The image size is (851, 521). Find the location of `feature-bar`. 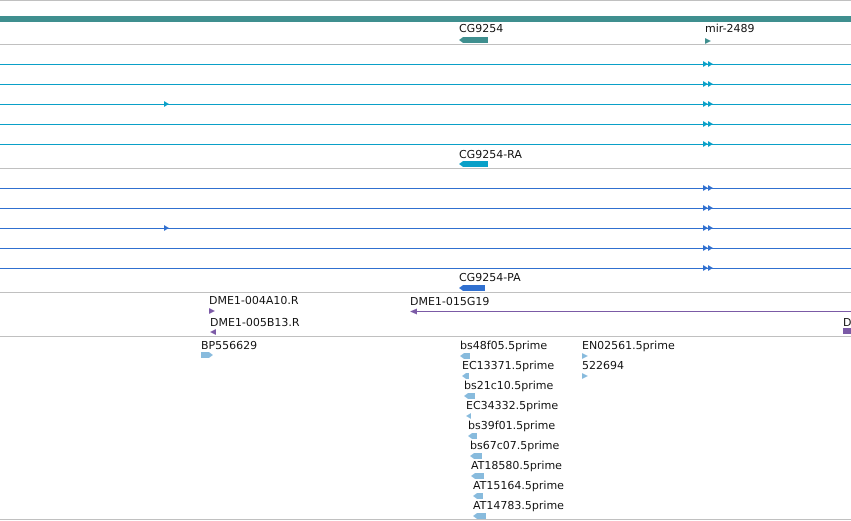

feature-bar is located at coordinates (847, 331).